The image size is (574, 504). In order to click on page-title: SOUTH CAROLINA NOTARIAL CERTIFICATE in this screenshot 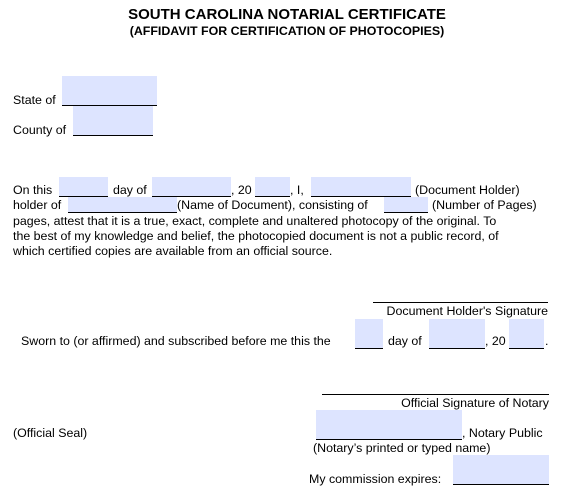, I will do `click(287, 14)`.